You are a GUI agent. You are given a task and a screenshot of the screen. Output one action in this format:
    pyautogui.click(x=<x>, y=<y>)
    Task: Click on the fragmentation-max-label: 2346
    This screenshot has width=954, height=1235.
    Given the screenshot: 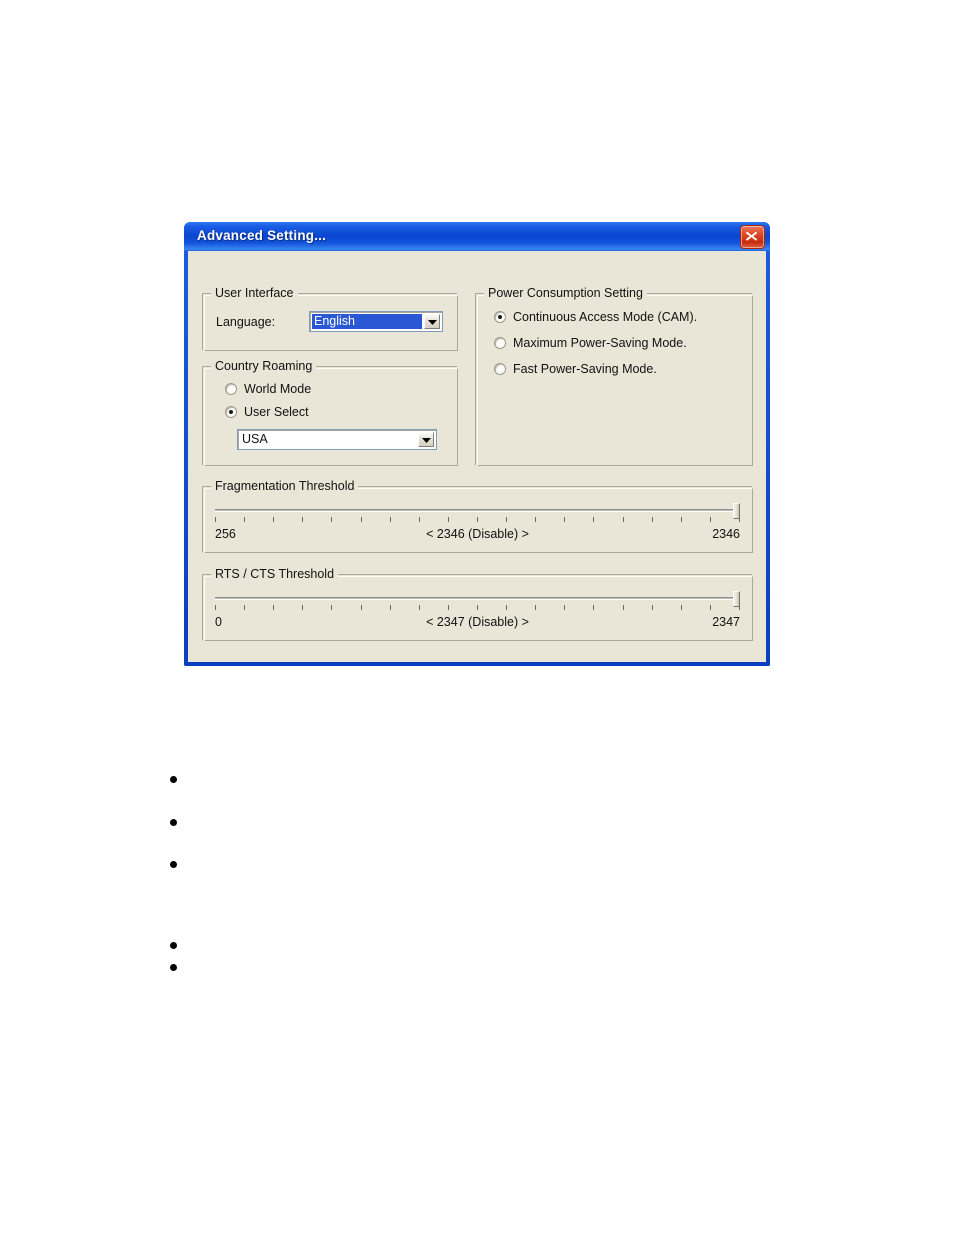 What is the action you would take?
    pyautogui.click(x=726, y=534)
    